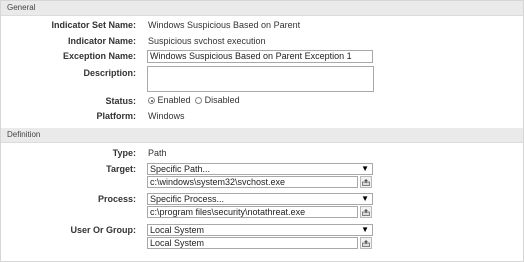 The image size is (524, 262). What do you see at coordinates (199, 100) in the screenshot?
I see `status-disabled-radio` at bounding box center [199, 100].